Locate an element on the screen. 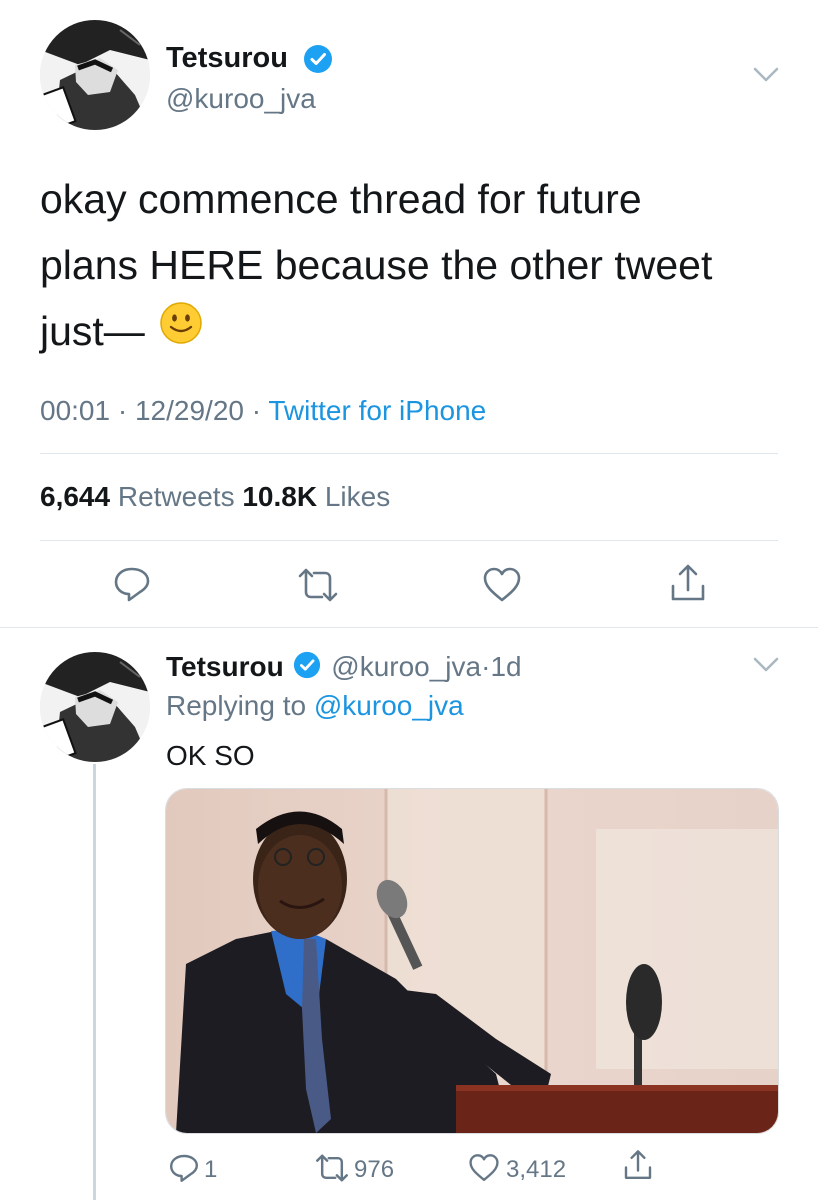  retweets-label: Retweets is located at coordinates (176, 496).